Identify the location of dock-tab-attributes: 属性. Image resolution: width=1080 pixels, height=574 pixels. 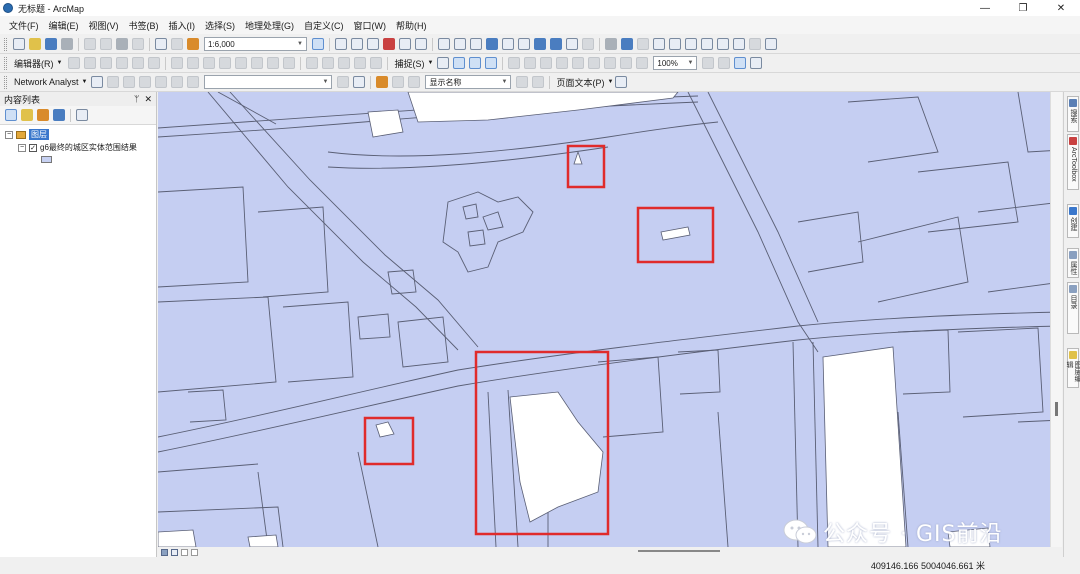
(1073, 263).